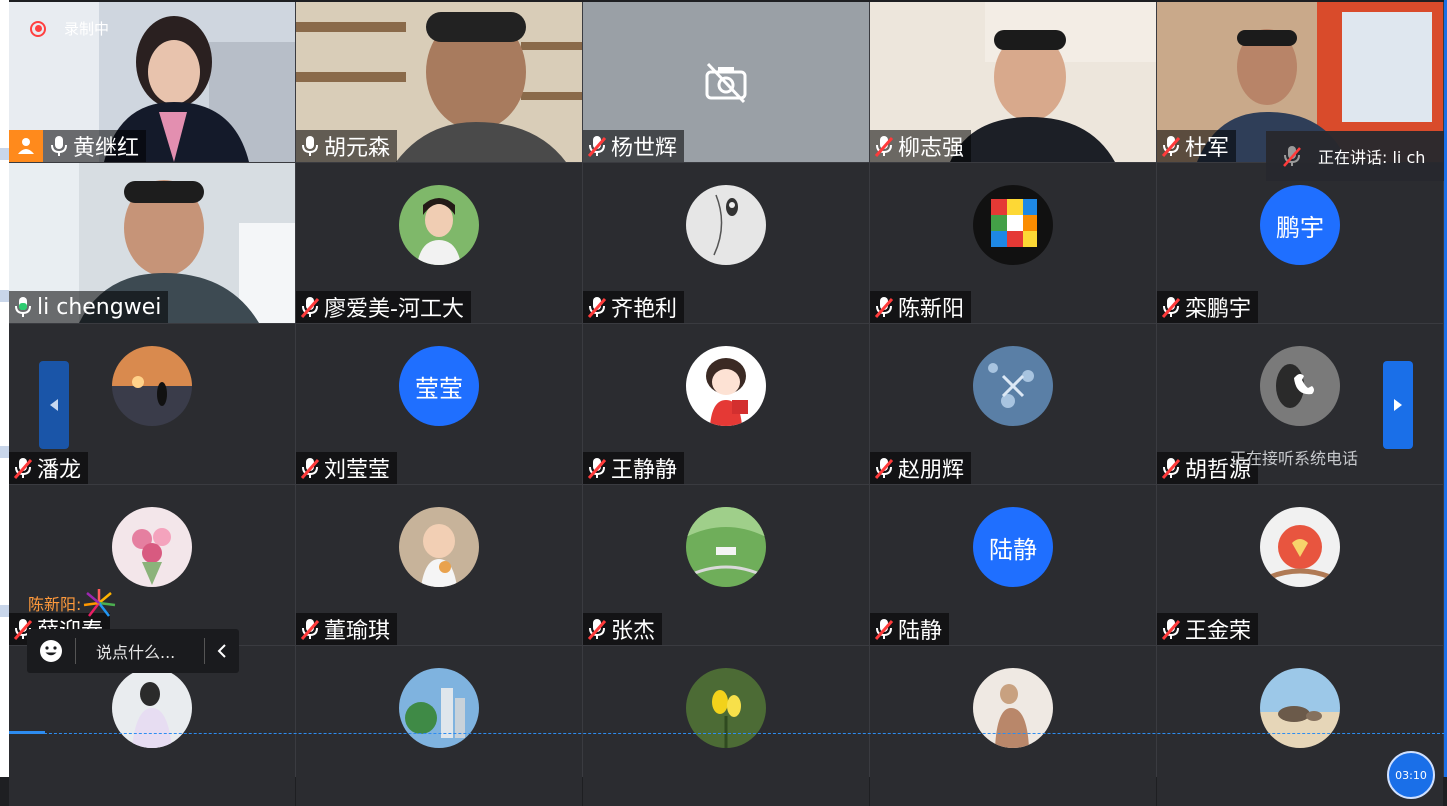 The image size is (1447, 806). Describe the element at coordinates (357, 470) in the screenshot. I see `participant-name: 刘莹莹` at that location.